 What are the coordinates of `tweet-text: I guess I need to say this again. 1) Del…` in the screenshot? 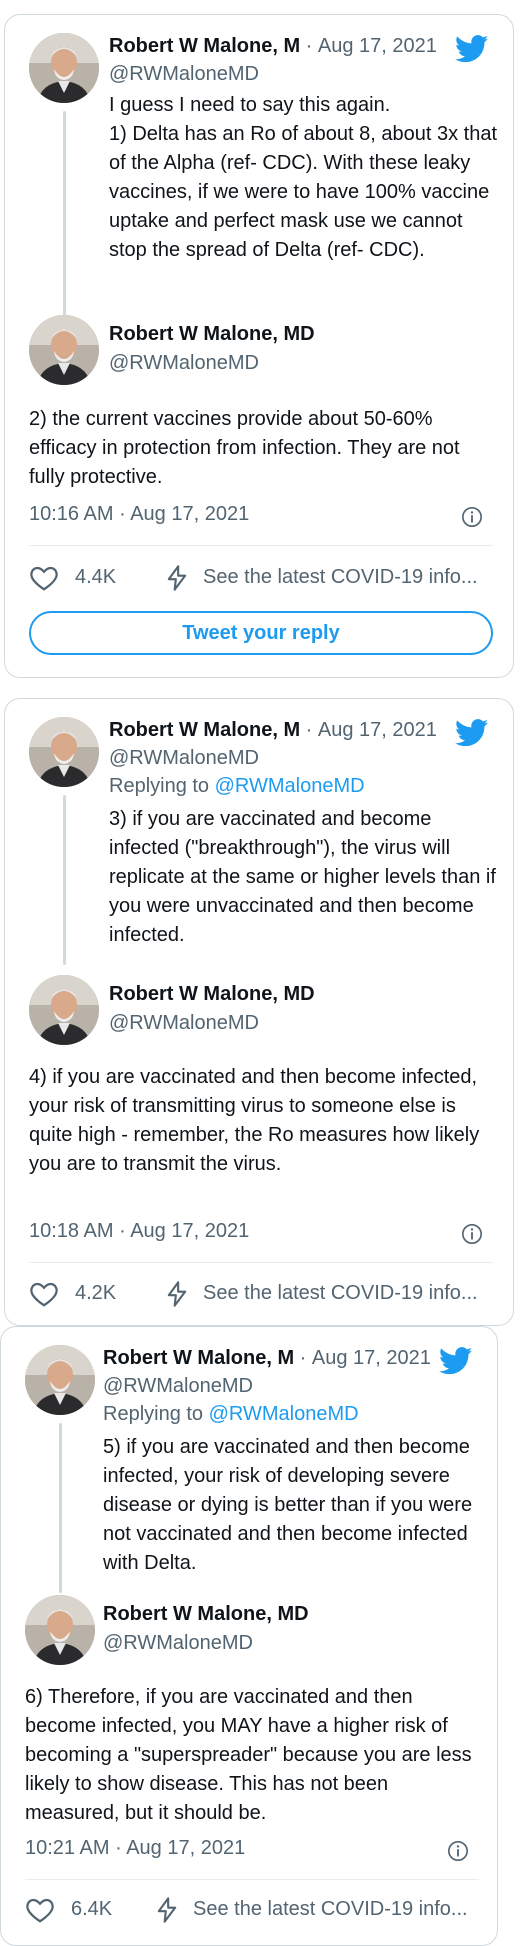 It's located at (303, 177).